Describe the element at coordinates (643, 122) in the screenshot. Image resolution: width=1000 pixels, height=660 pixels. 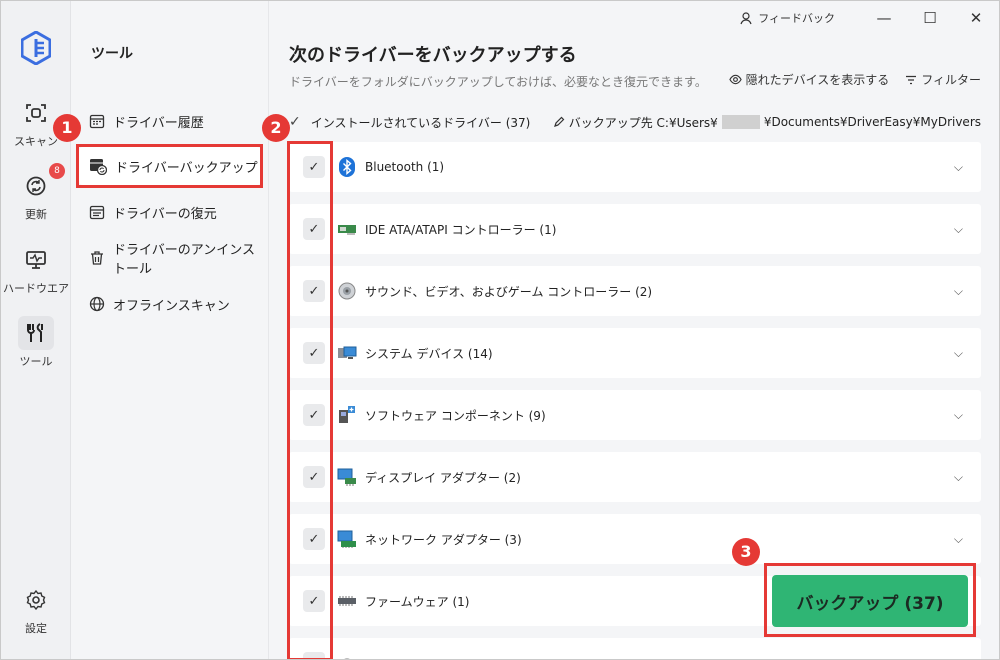
I see `backup-path-prefix: バックアップ先 C:¥Users¥` at that location.